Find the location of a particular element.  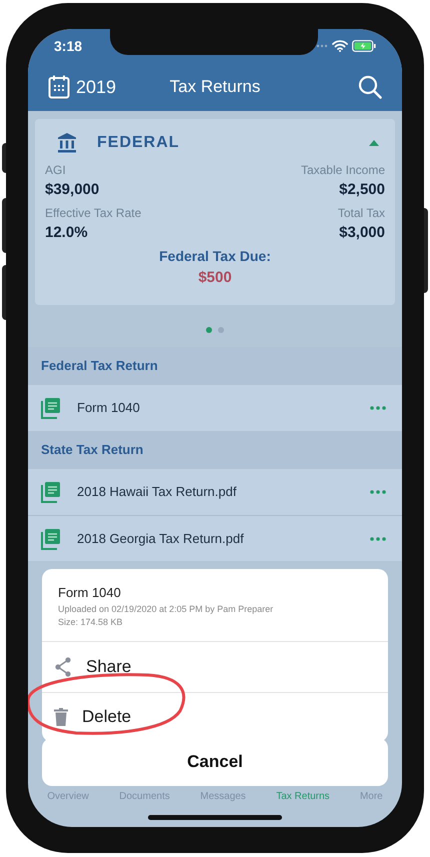

file-detail: Size: 174.58 KB is located at coordinates (91, 622).